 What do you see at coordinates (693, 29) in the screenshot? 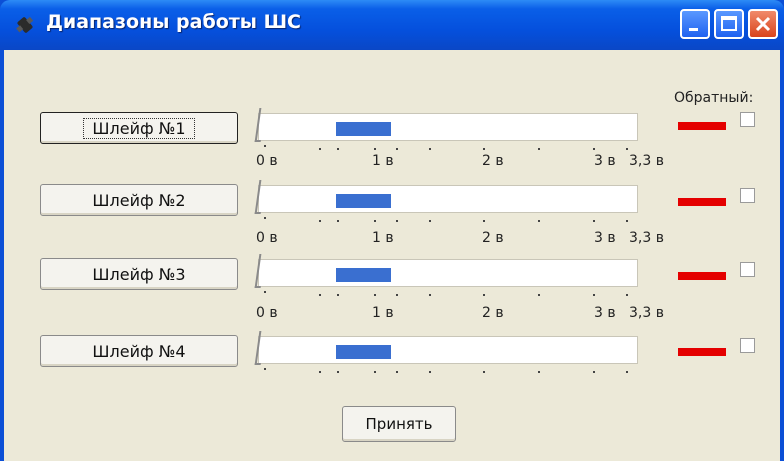
I see `minimize-icon` at bounding box center [693, 29].